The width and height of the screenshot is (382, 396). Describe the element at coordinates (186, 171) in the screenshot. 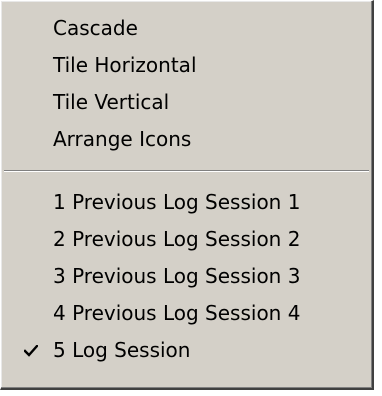

I see `menu-separator` at that location.